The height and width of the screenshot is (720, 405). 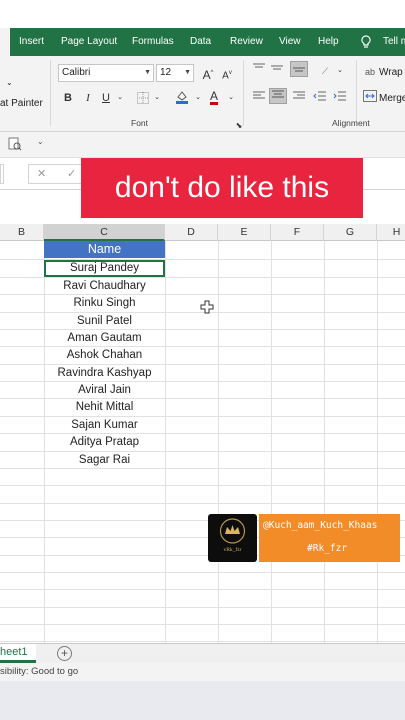 I want to click on alignment-group-label: Alignment, so click(x=351, y=123).